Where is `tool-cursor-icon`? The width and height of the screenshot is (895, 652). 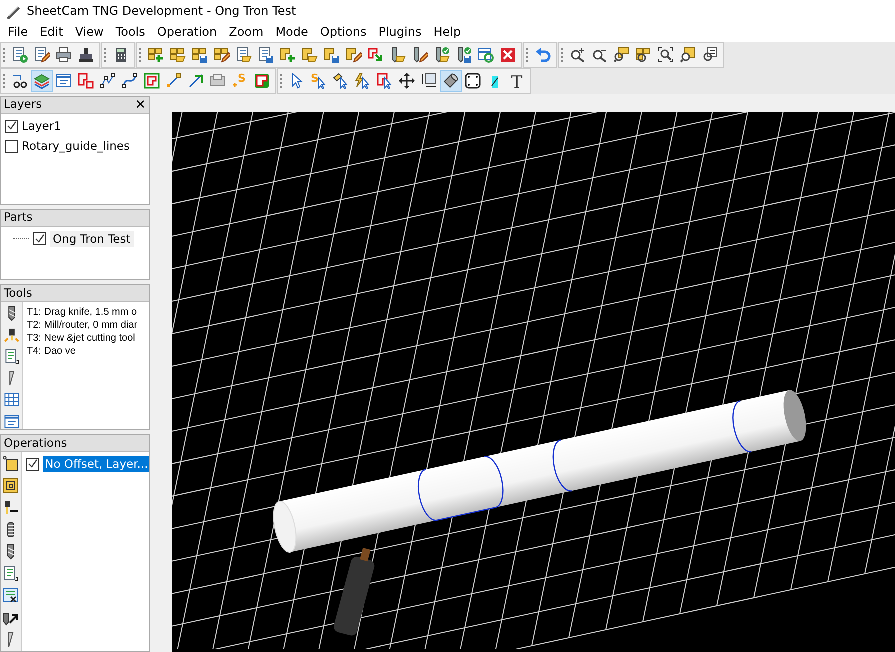 tool-cursor-icon is located at coordinates (341, 81).